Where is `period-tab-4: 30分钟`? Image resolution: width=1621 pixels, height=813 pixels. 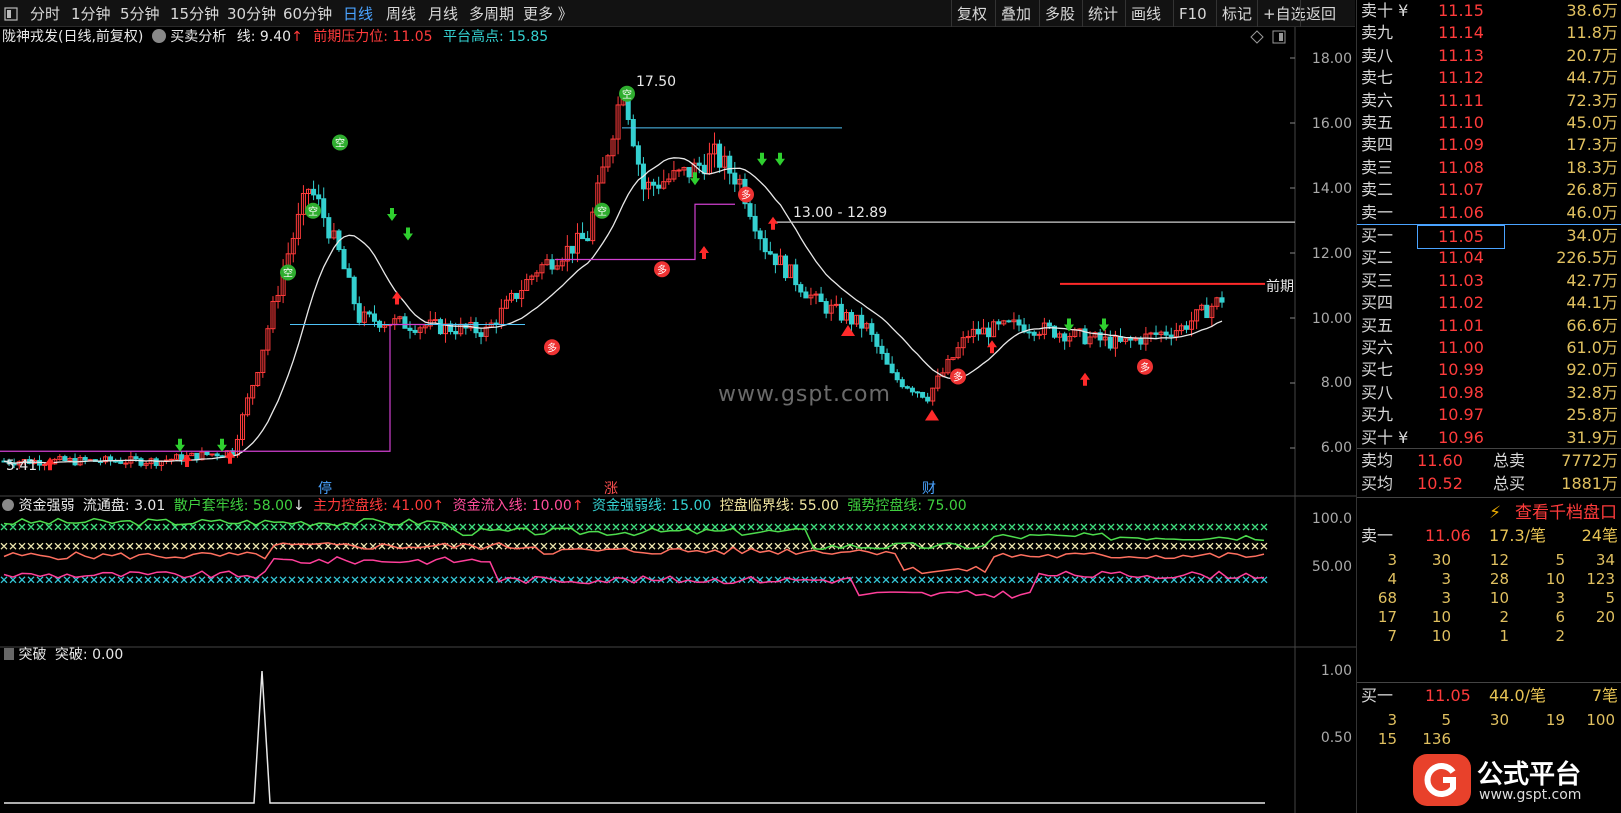
period-tab-4: 30分钟 is located at coordinates (251, 14).